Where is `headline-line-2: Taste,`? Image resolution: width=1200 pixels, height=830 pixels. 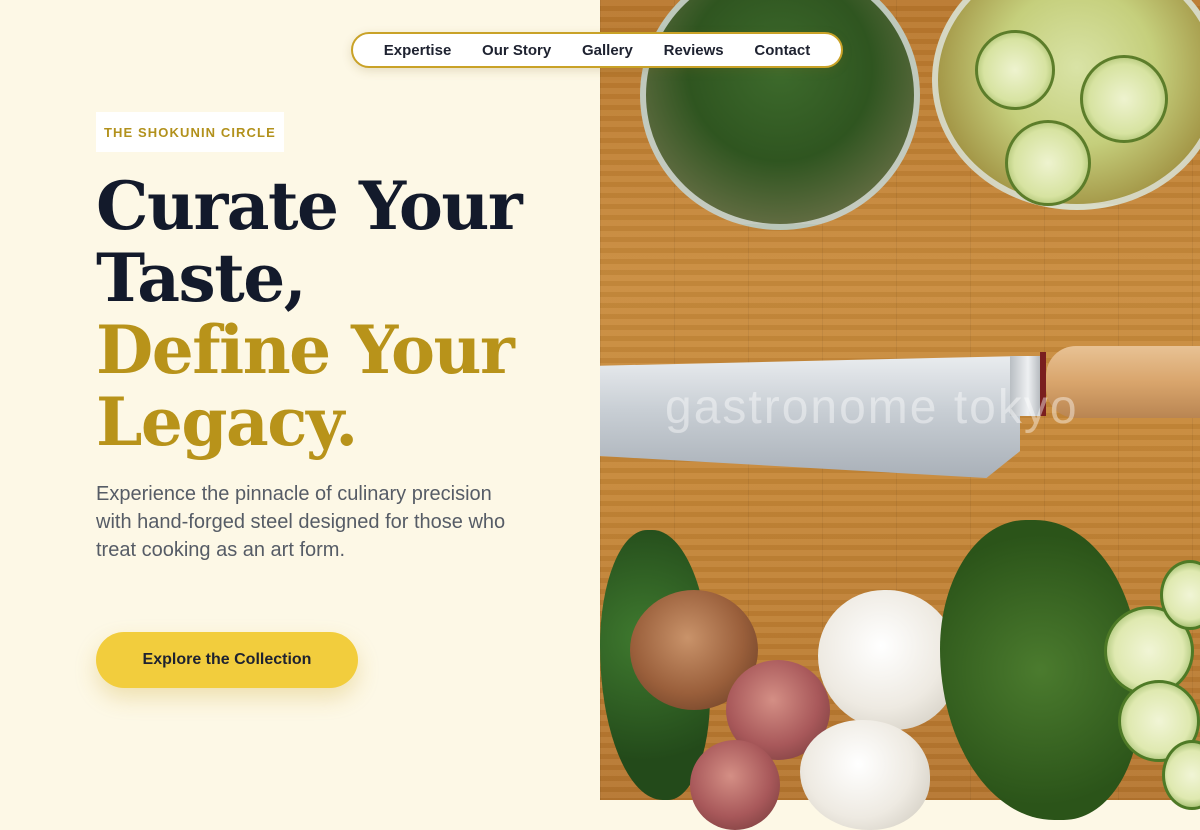 headline-line-2: Taste, is located at coordinates (201, 278).